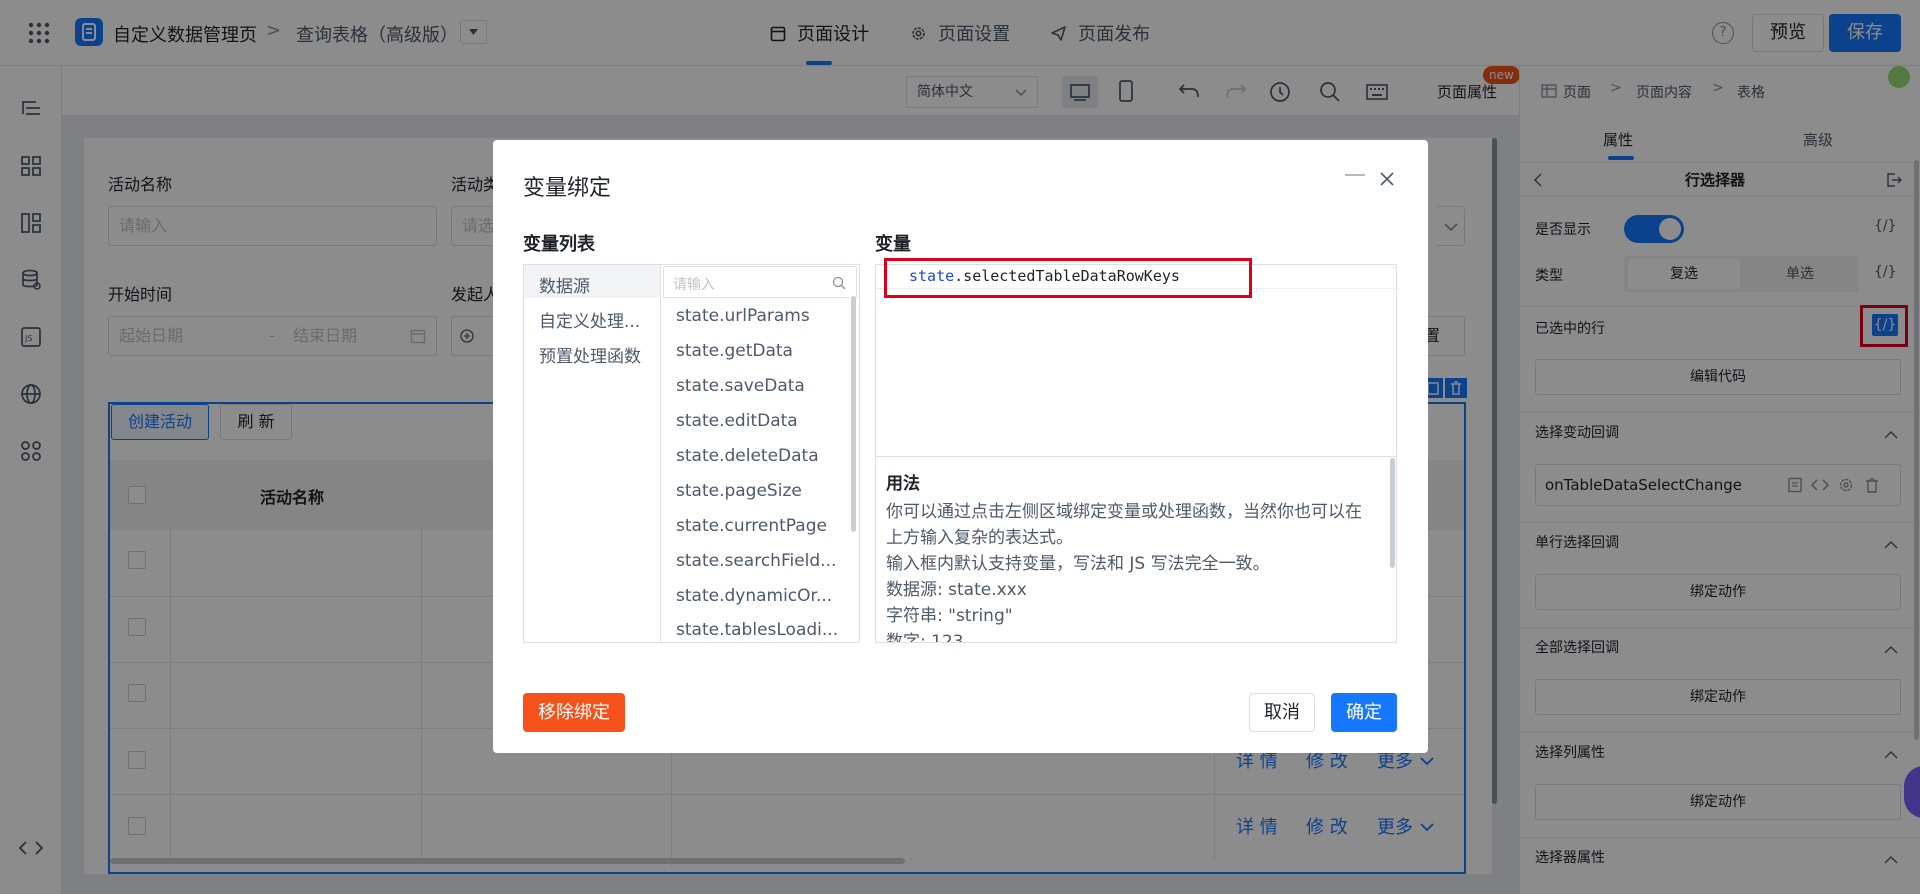 The height and width of the screenshot is (894, 1920). I want to click on category-column-divider, so click(660, 453).